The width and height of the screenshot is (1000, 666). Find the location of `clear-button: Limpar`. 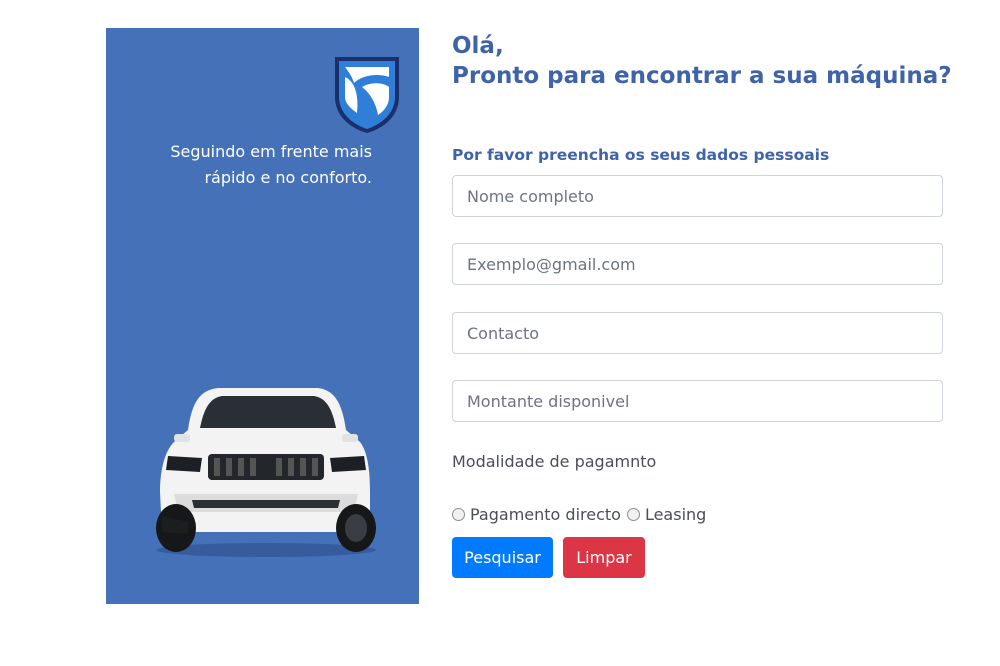

clear-button: Limpar is located at coordinates (604, 557).